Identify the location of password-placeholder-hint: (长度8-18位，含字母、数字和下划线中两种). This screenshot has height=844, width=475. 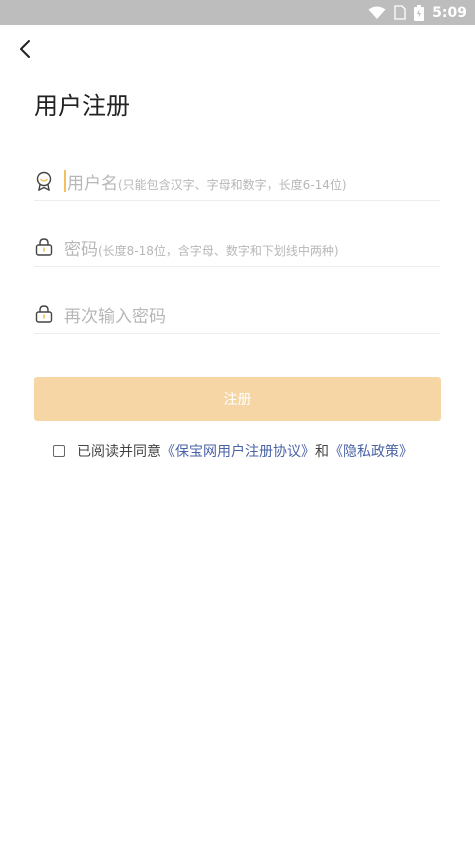
(218, 250).